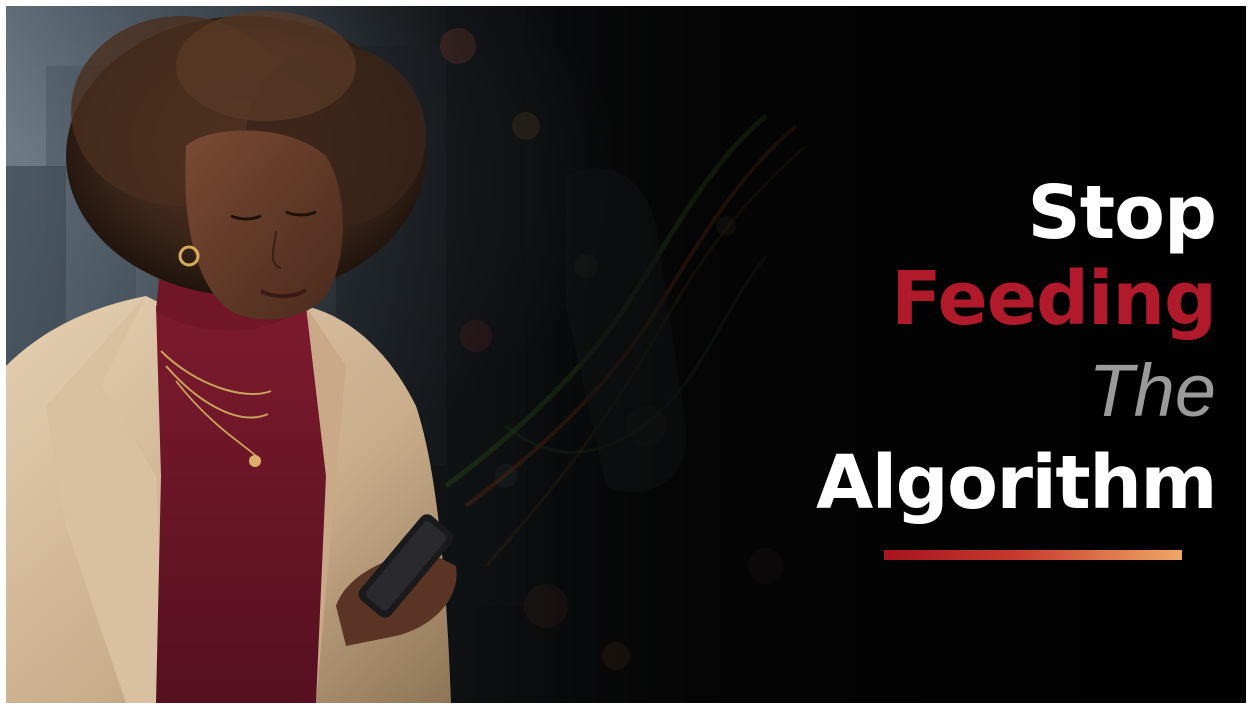 Image resolution: width=1254 pixels, height=709 pixels. I want to click on headline-word-the: The, so click(1152, 390).